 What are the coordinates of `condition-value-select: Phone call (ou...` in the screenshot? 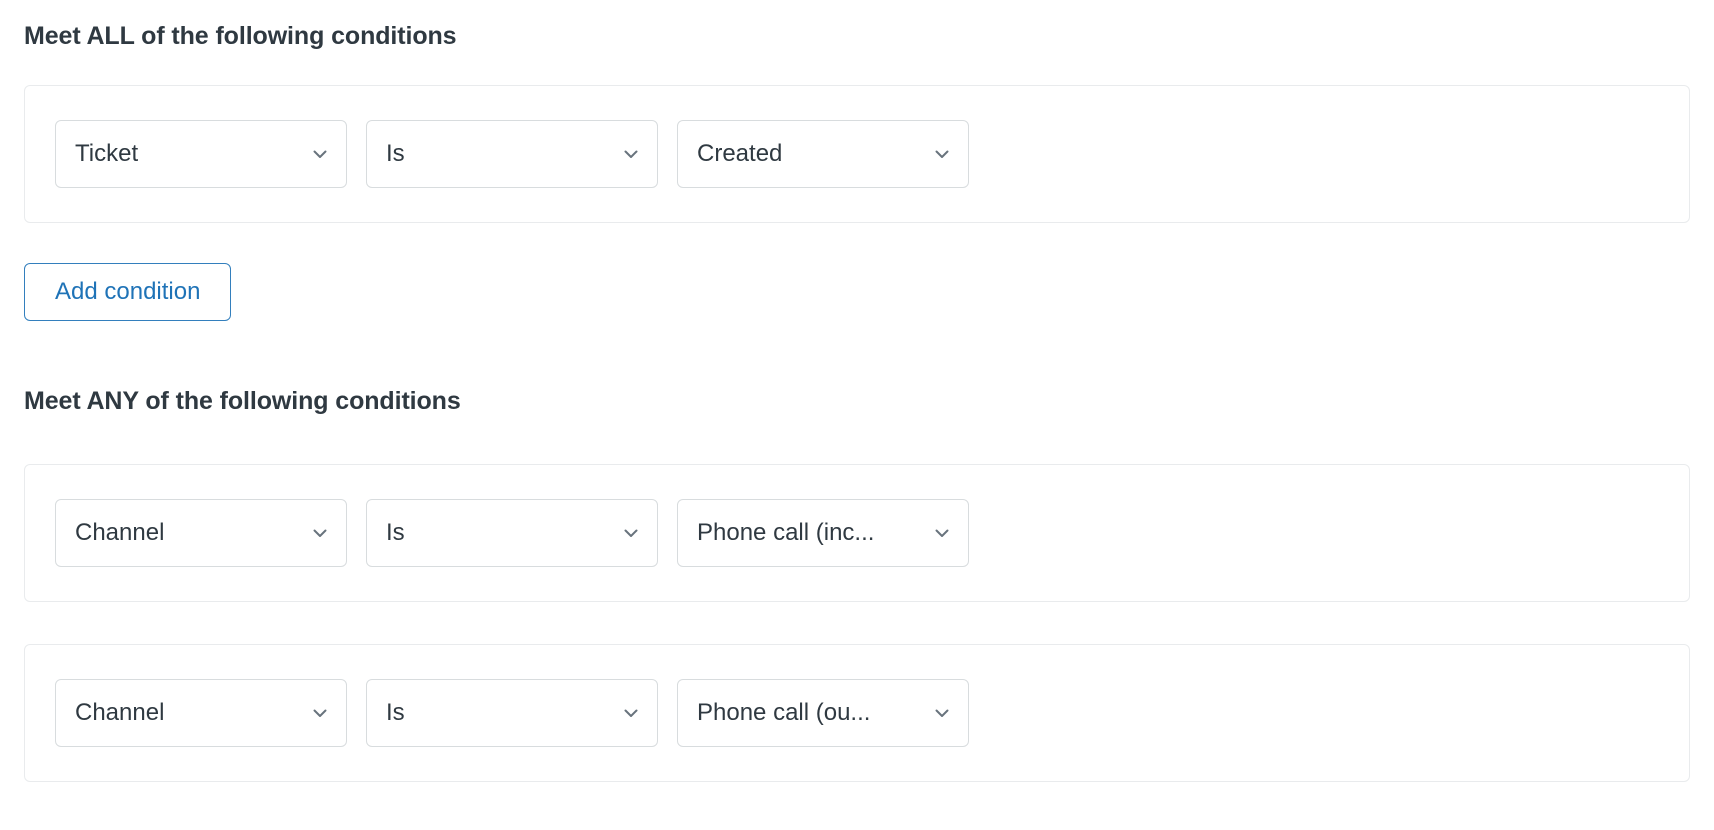 It's located at (823, 713).